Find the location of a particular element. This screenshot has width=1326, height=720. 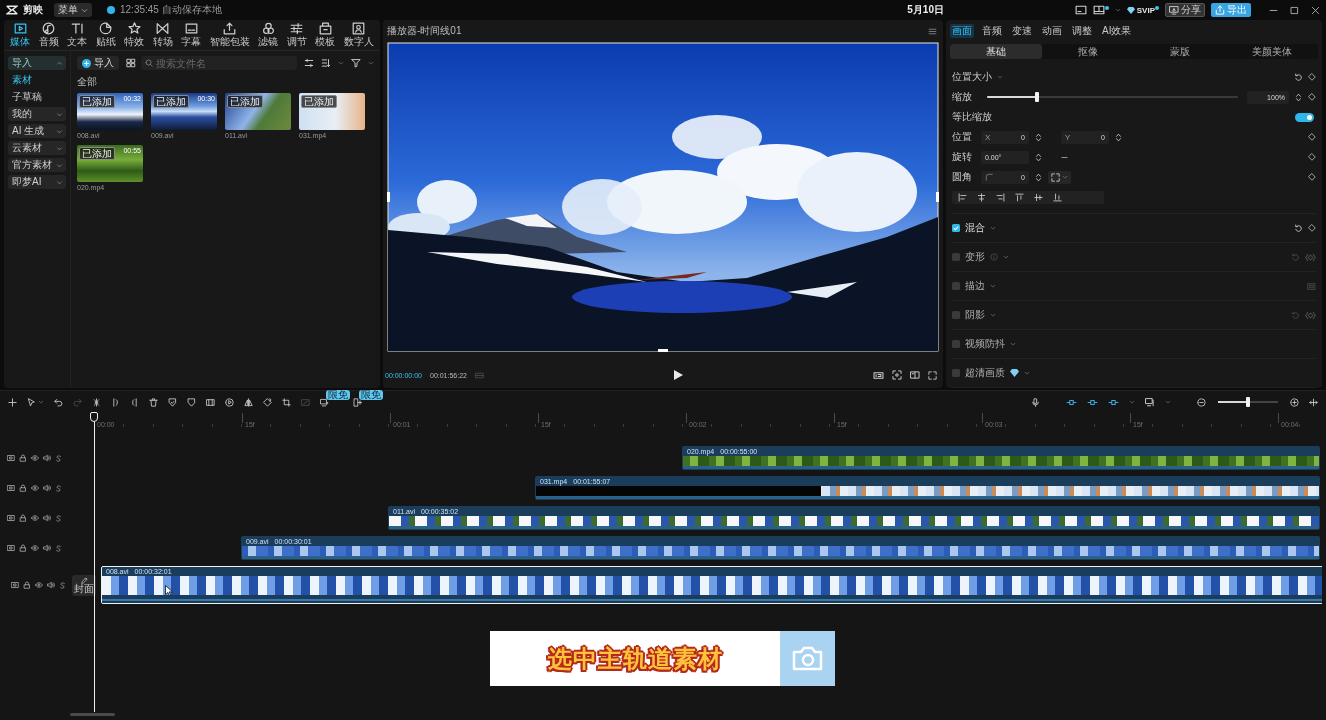

maximize-icon is located at coordinates (1294, 10).